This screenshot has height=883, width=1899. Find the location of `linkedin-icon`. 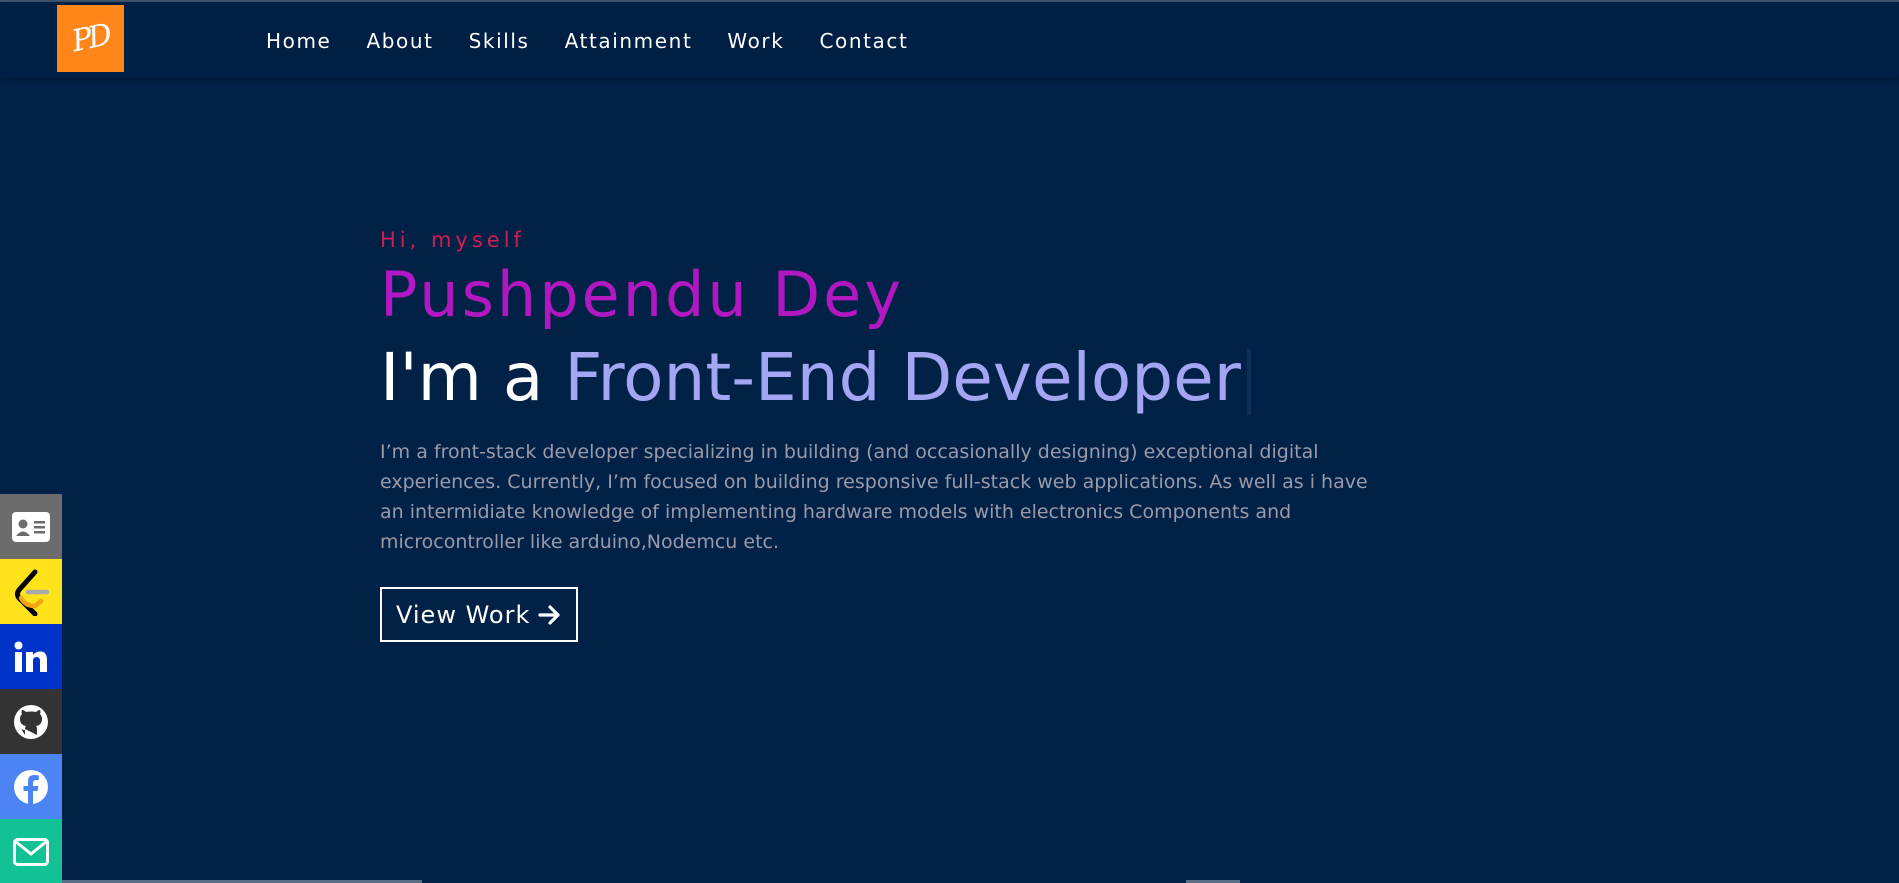

linkedin-icon is located at coordinates (30, 656).